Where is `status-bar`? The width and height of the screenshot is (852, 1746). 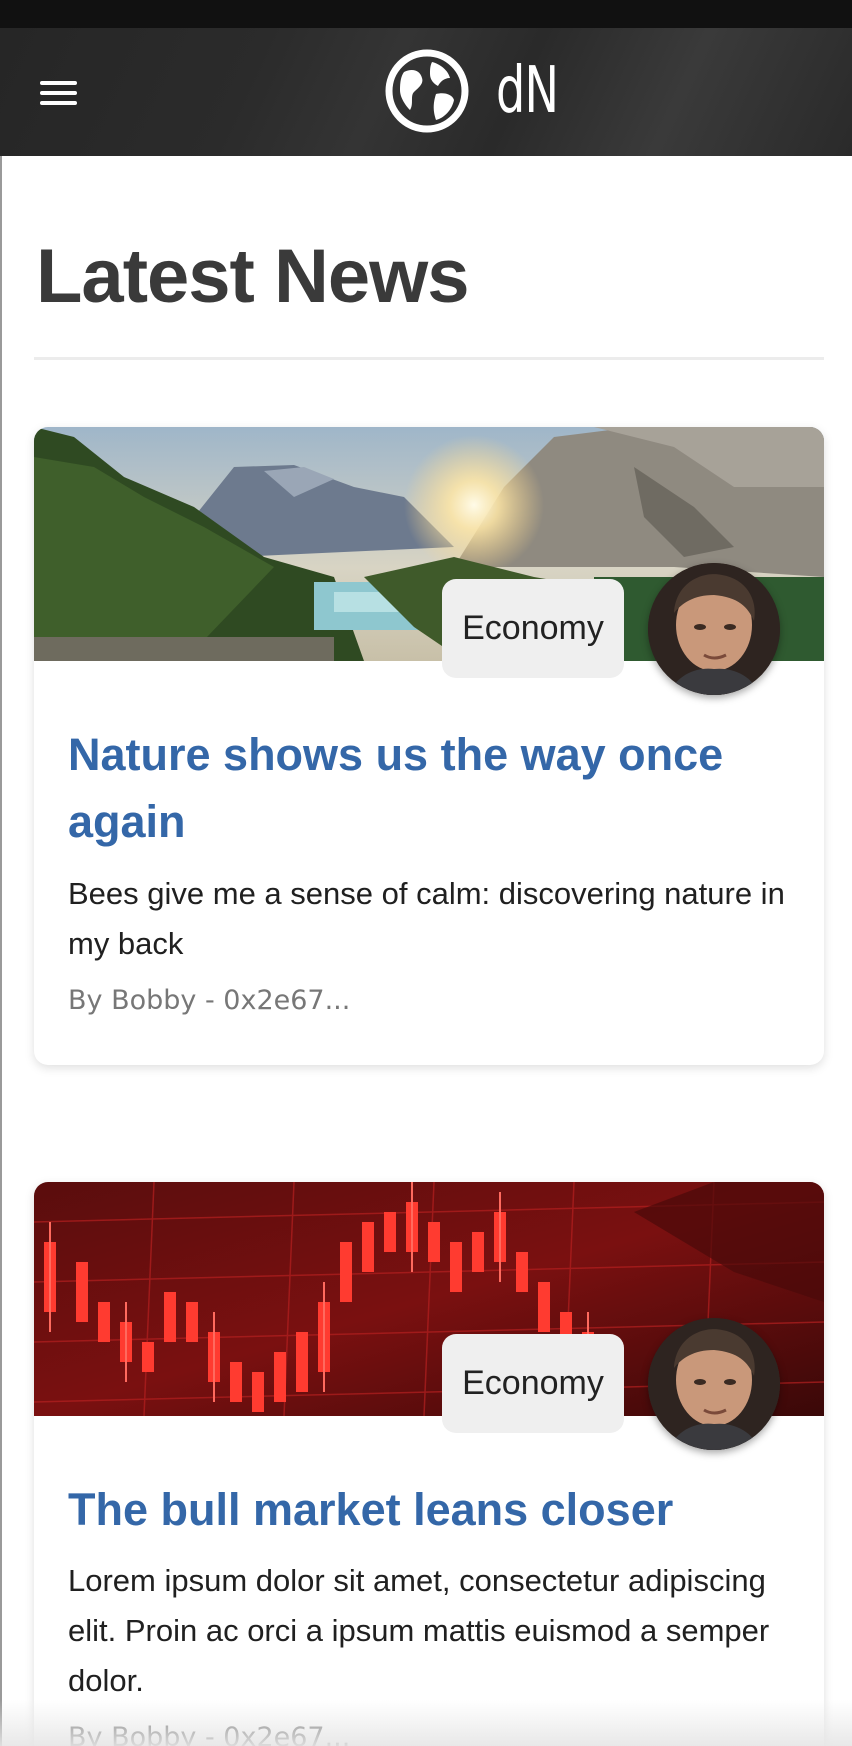 status-bar is located at coordinates (426, 14).